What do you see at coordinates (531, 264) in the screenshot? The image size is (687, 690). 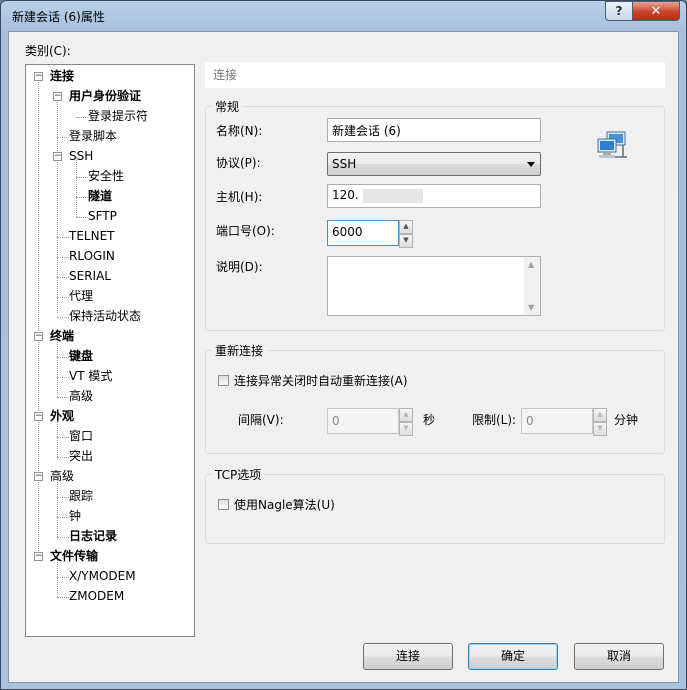 I see `scroll-up-icon: ▲` at bounding box center [531, 264].